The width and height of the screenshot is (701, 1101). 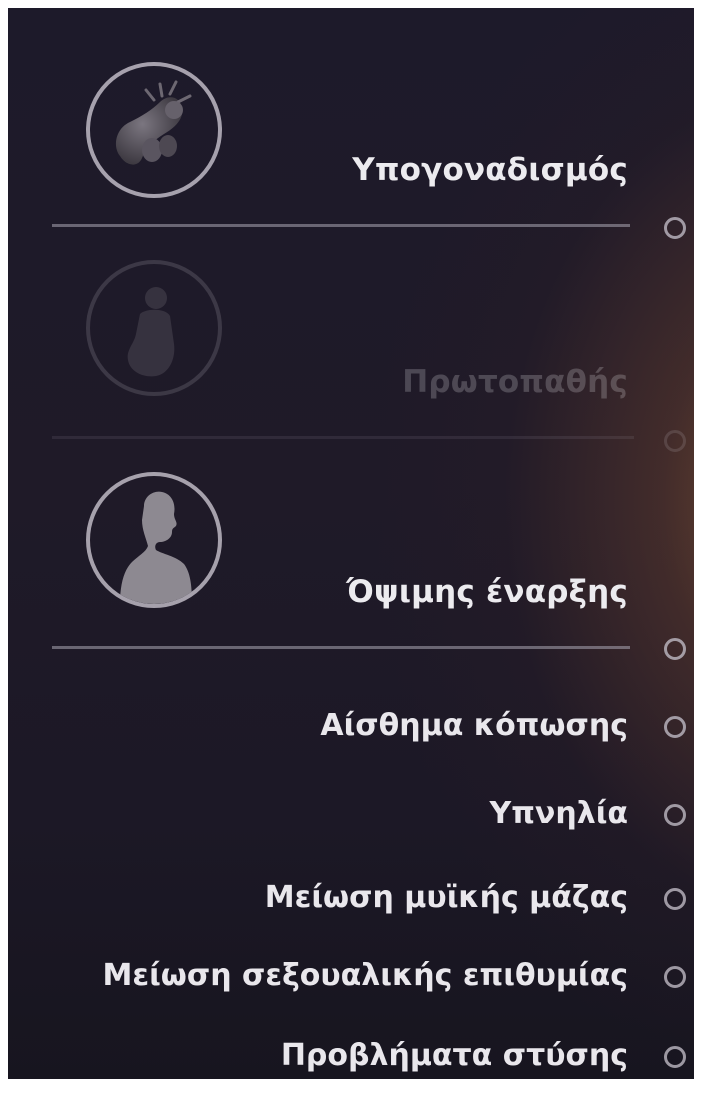 I want to click on symptom-item-drowsiness: Υπνηλία, so click(x=351, y=815).